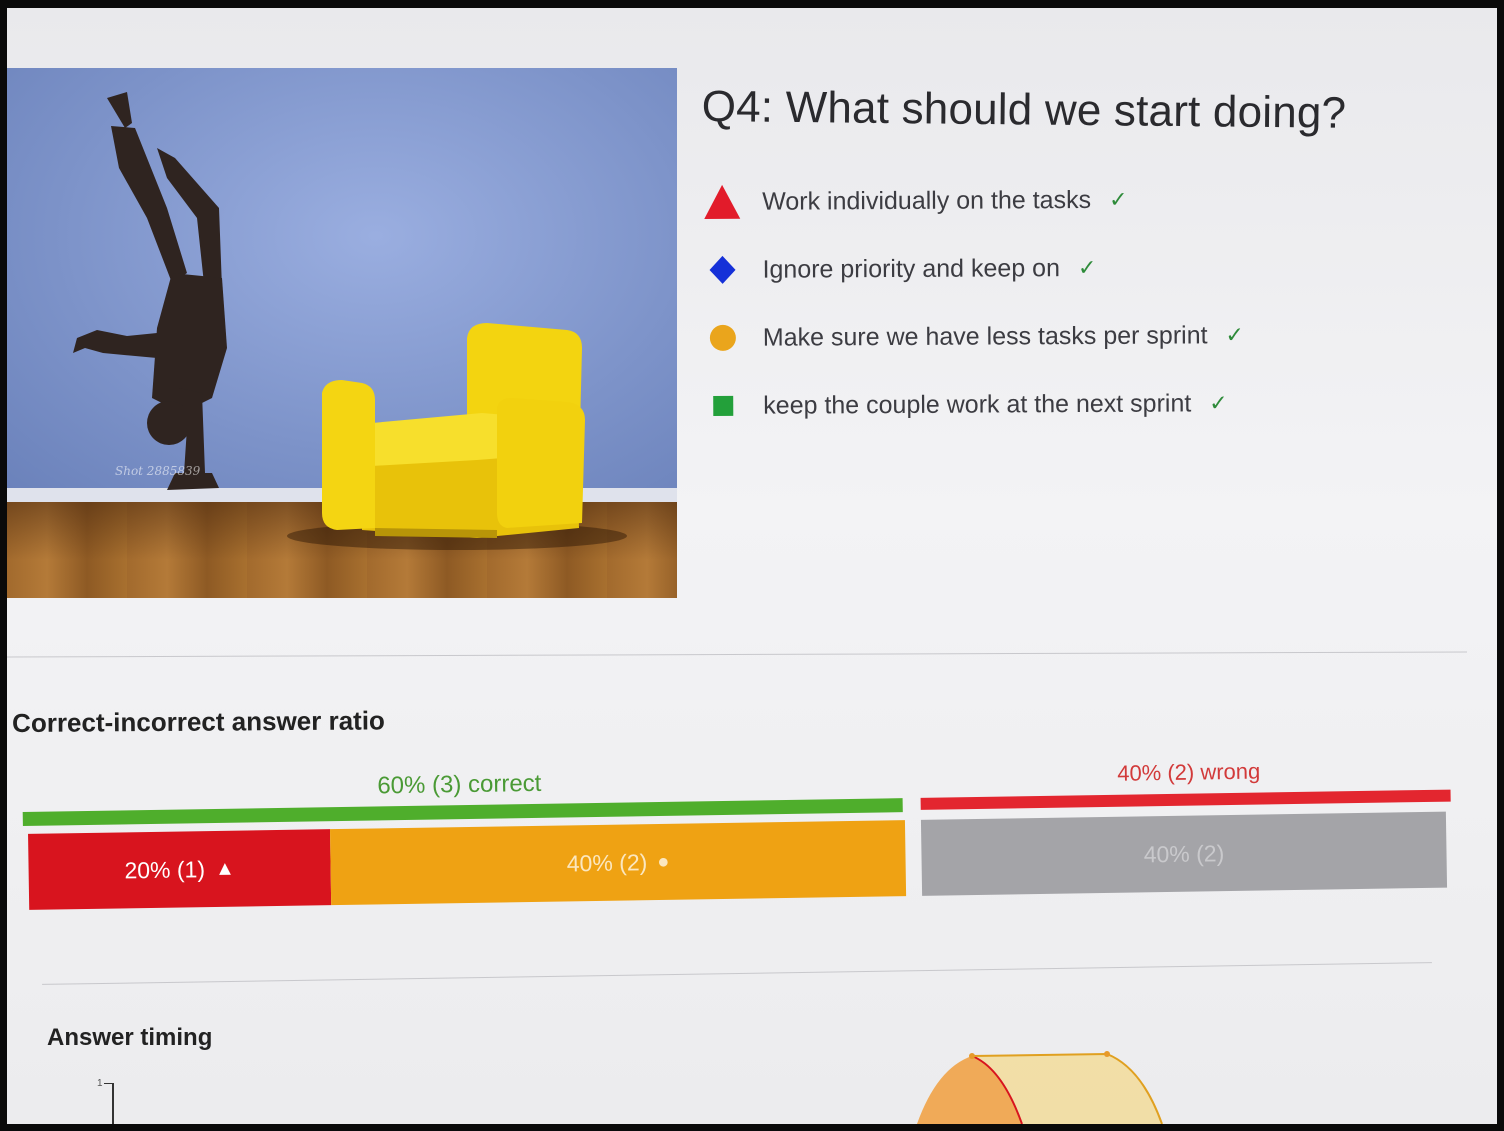  I want to click on y-axis-tick: 1, so click(100, 1083).